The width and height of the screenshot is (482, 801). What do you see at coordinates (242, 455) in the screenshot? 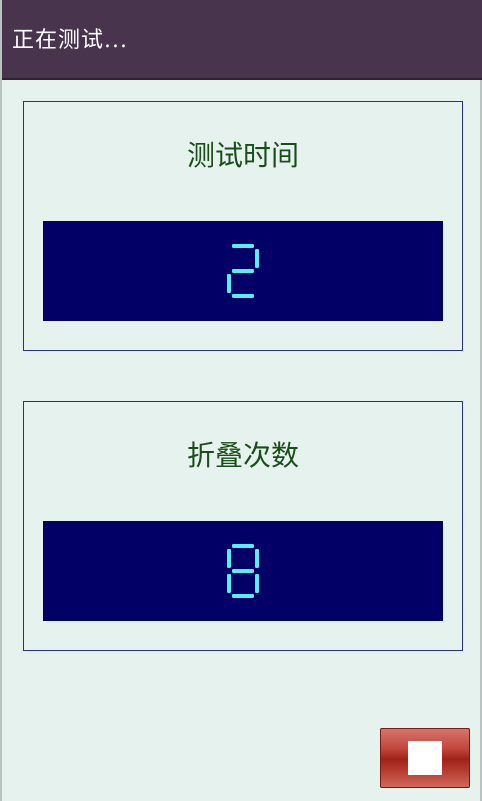
I see `fold-count-label: 折叠次数` at bounding box center [242, 455].